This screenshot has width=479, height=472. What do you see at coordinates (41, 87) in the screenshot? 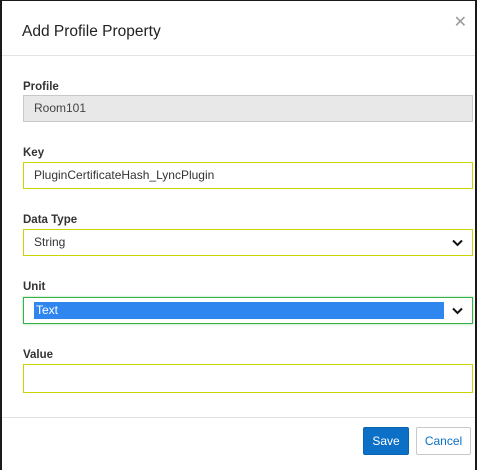
I see `profile-label: Profile` at bounding box center [41, 87].